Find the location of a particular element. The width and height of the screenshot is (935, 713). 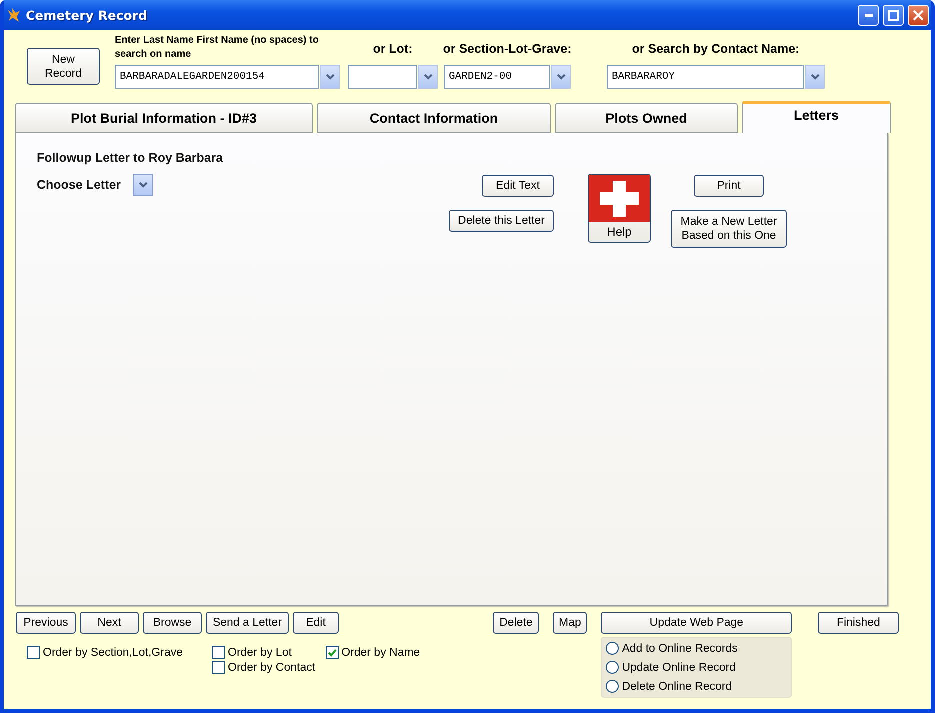

choose-letter-label: Choose Letter is located at coordinates (79, 185).